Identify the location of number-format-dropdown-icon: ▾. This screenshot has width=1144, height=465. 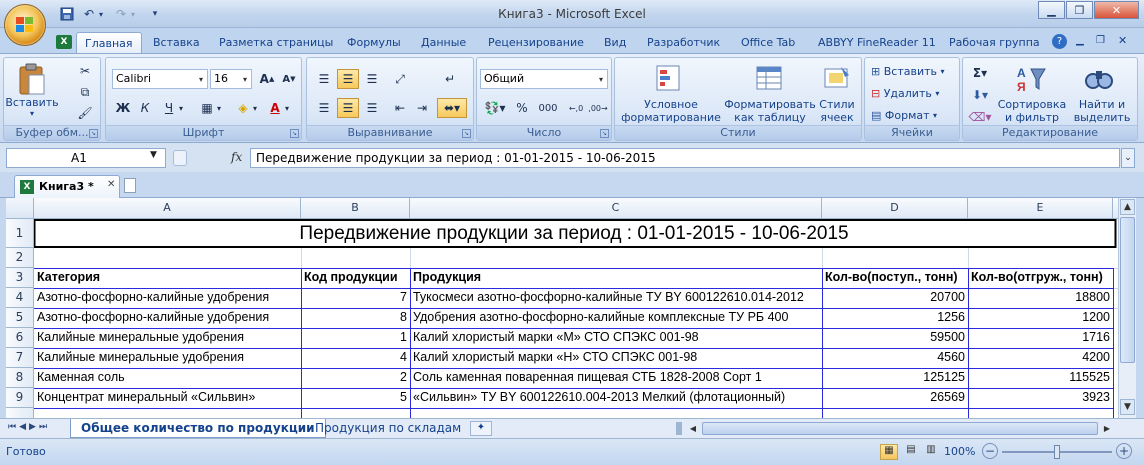
(601, 79).